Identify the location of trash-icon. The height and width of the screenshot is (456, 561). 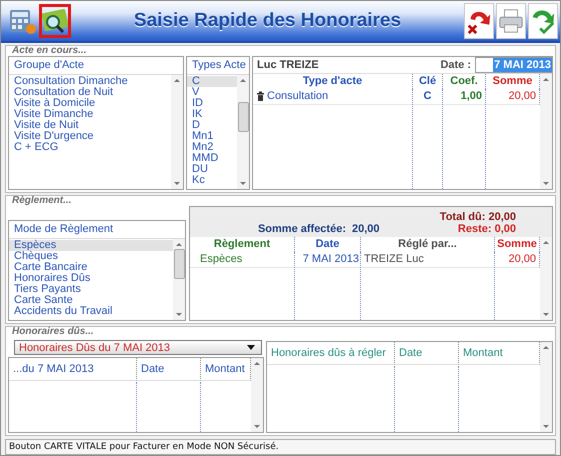
(260, 96).